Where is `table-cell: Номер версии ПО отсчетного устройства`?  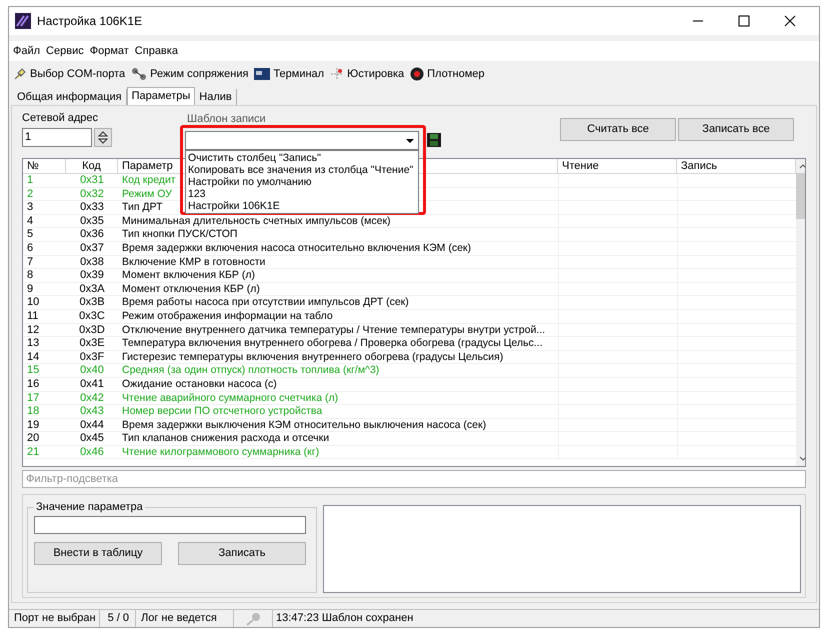 table-cell: Номер версии ПО отсчетного устройства is located at coordinates (222, 411).